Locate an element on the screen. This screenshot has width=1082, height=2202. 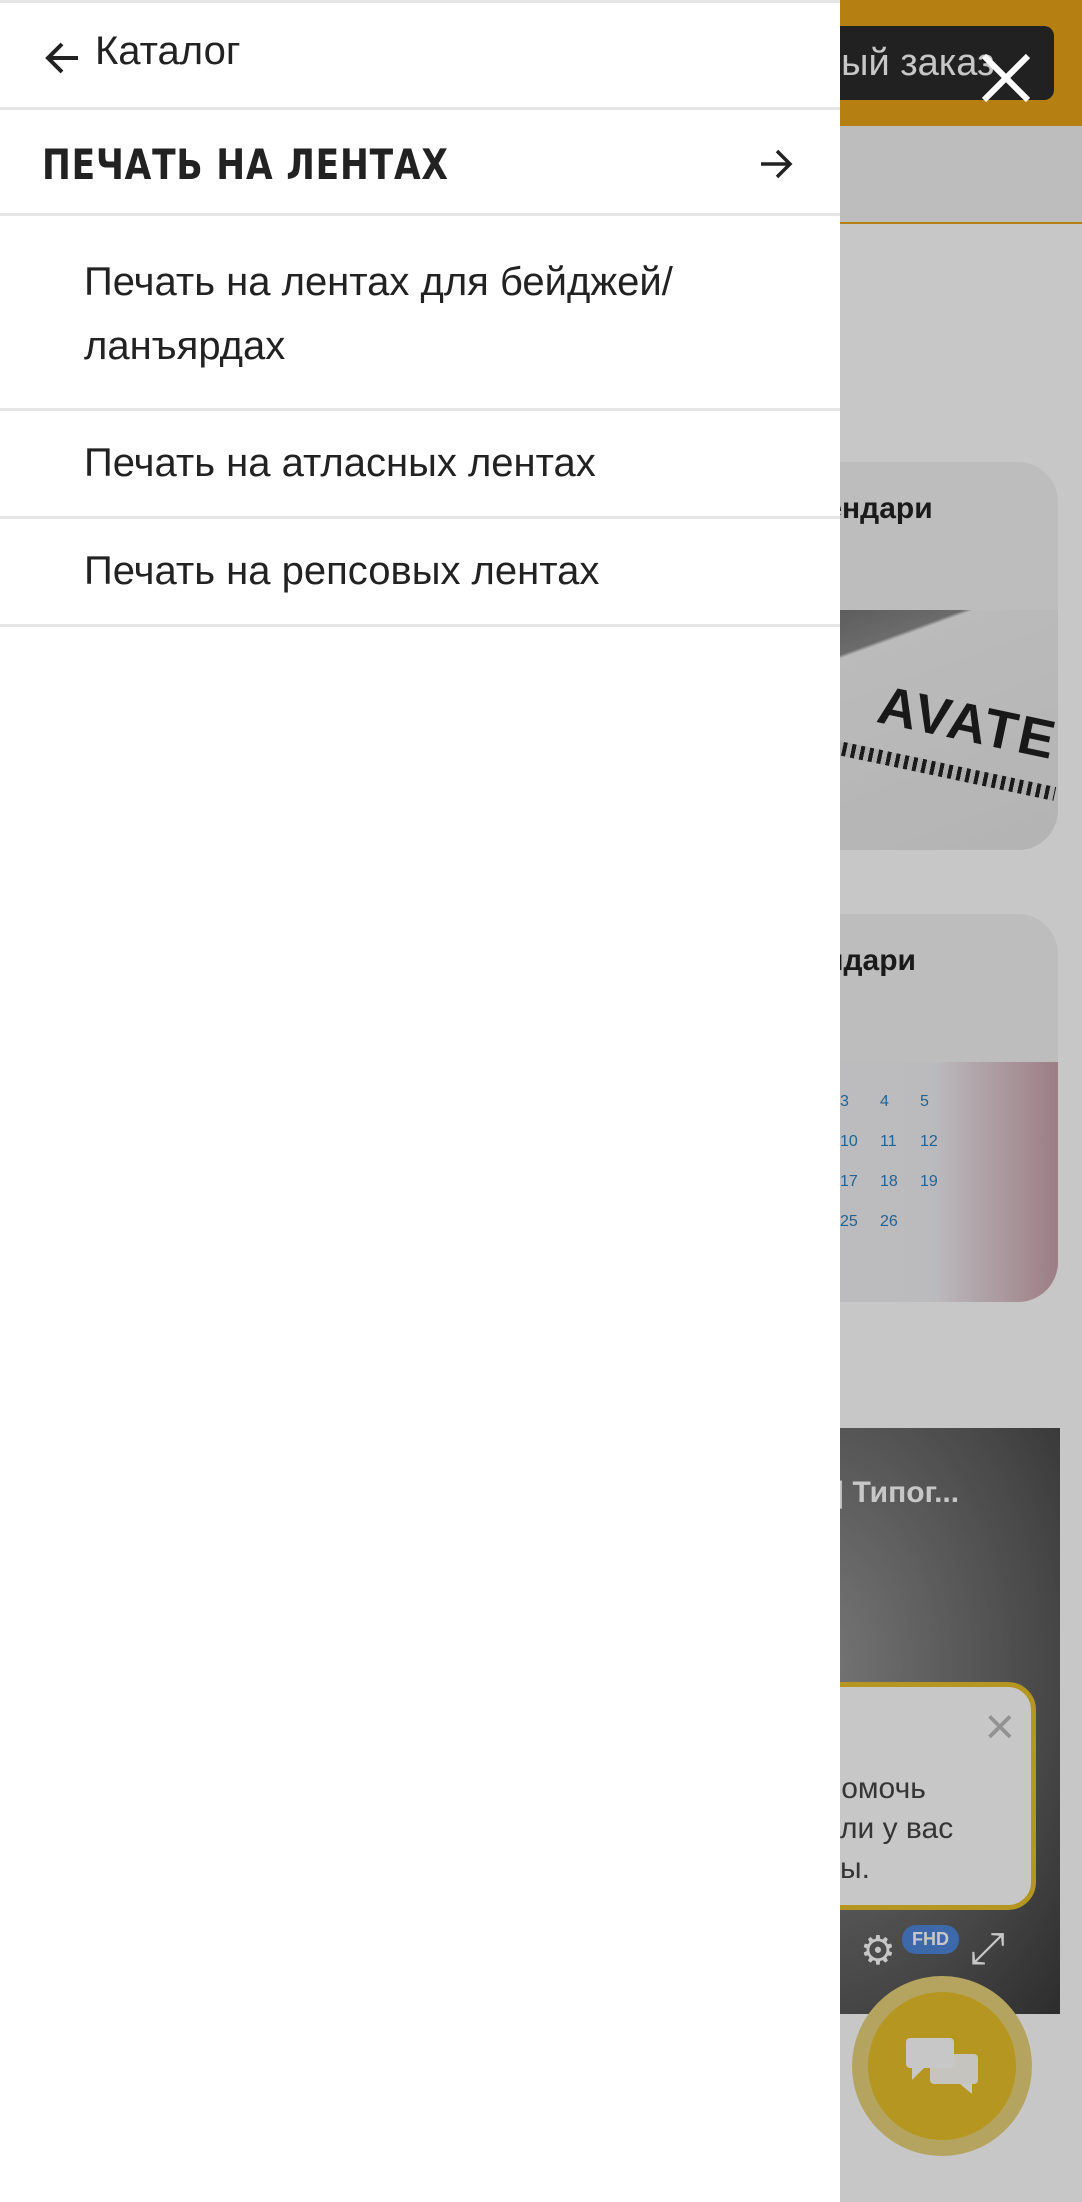
menu-item-satin-ribbons: Печать на атласных лентах is located at coordinates (420, 465).